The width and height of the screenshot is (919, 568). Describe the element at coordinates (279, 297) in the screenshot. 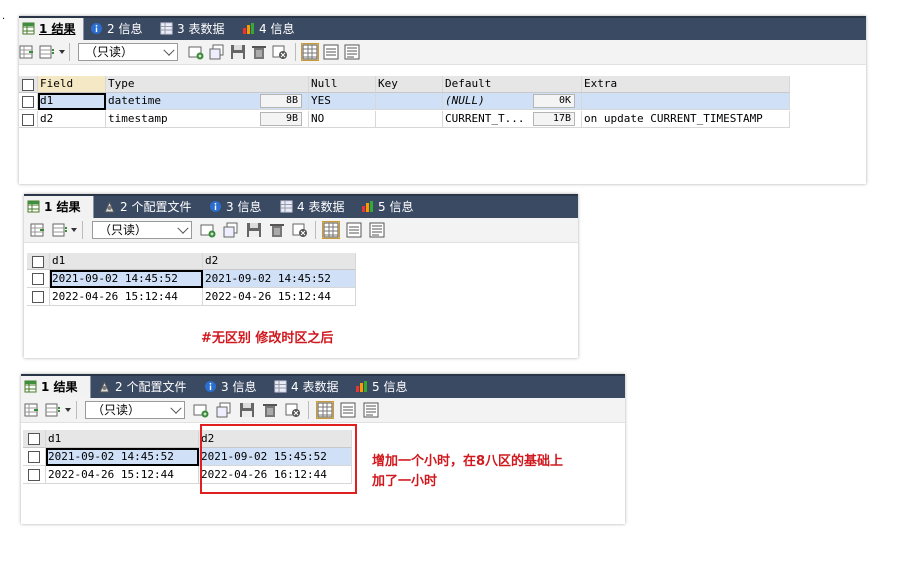

I see `cell-d2: 2022-04-26 15:12:44` at that location.